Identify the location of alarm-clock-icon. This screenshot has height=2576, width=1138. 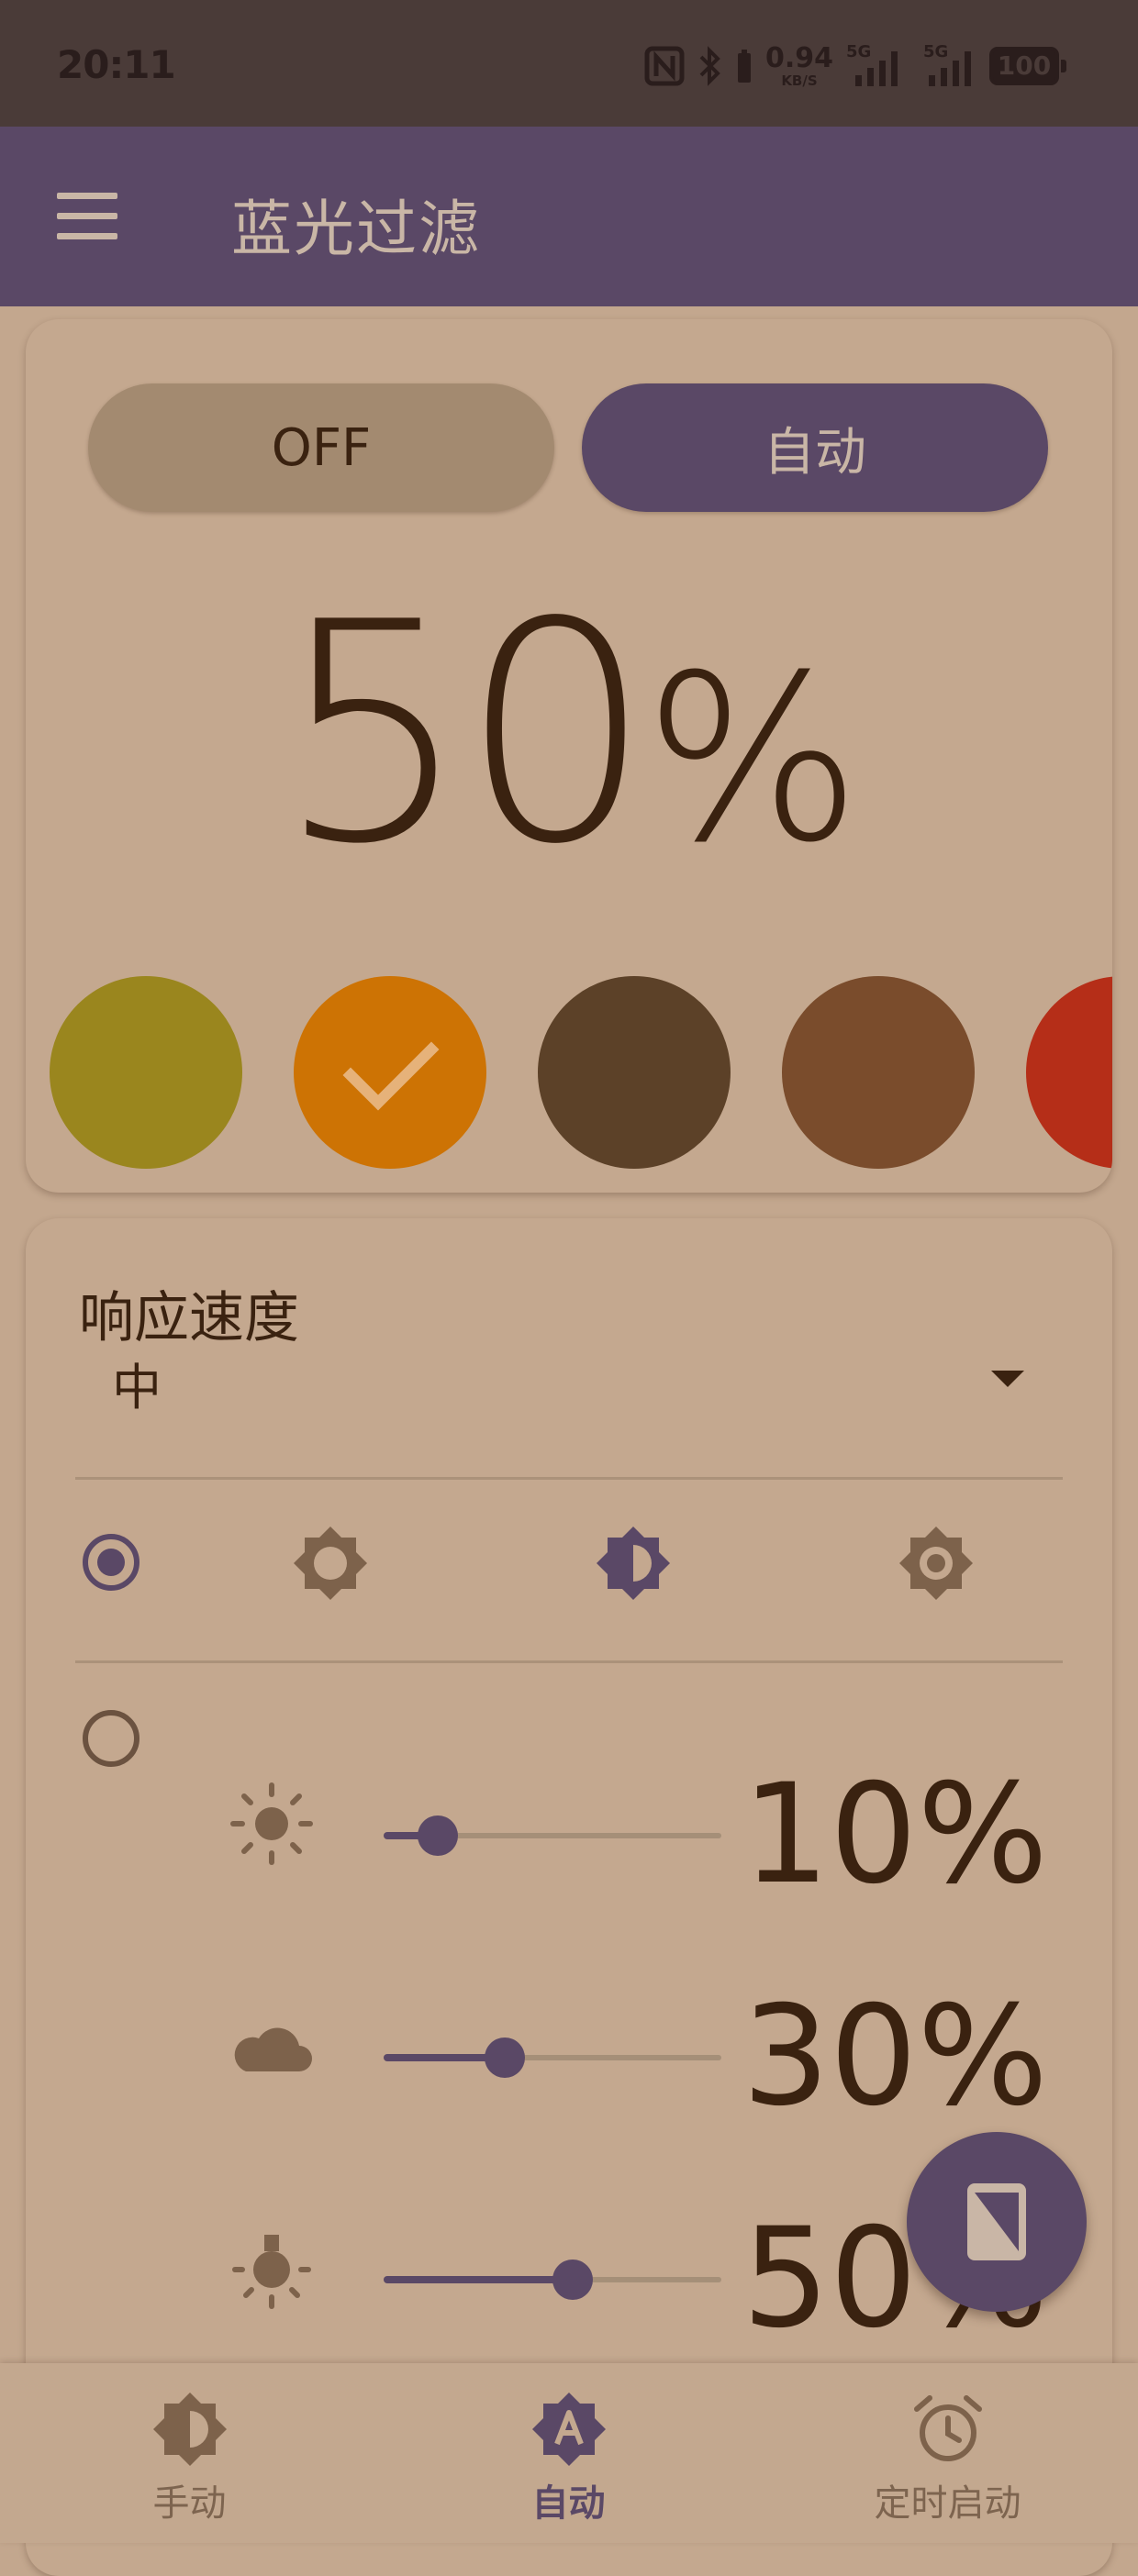
(947, 2428).